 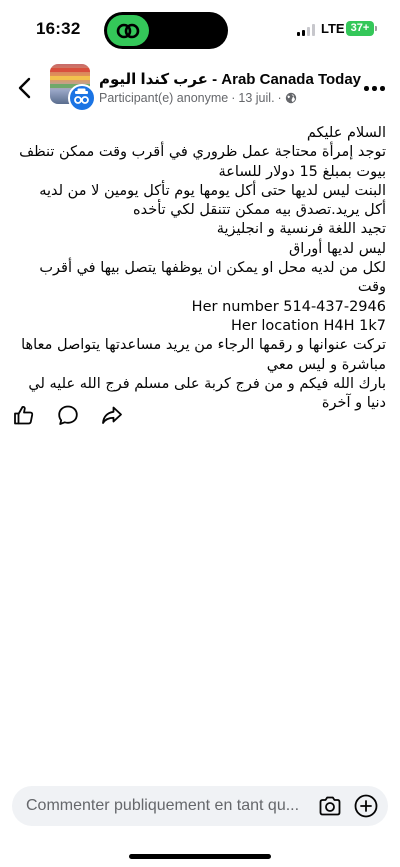 I want to click on post-line: Her location H4H 1k7, so click(x=308, y=325).